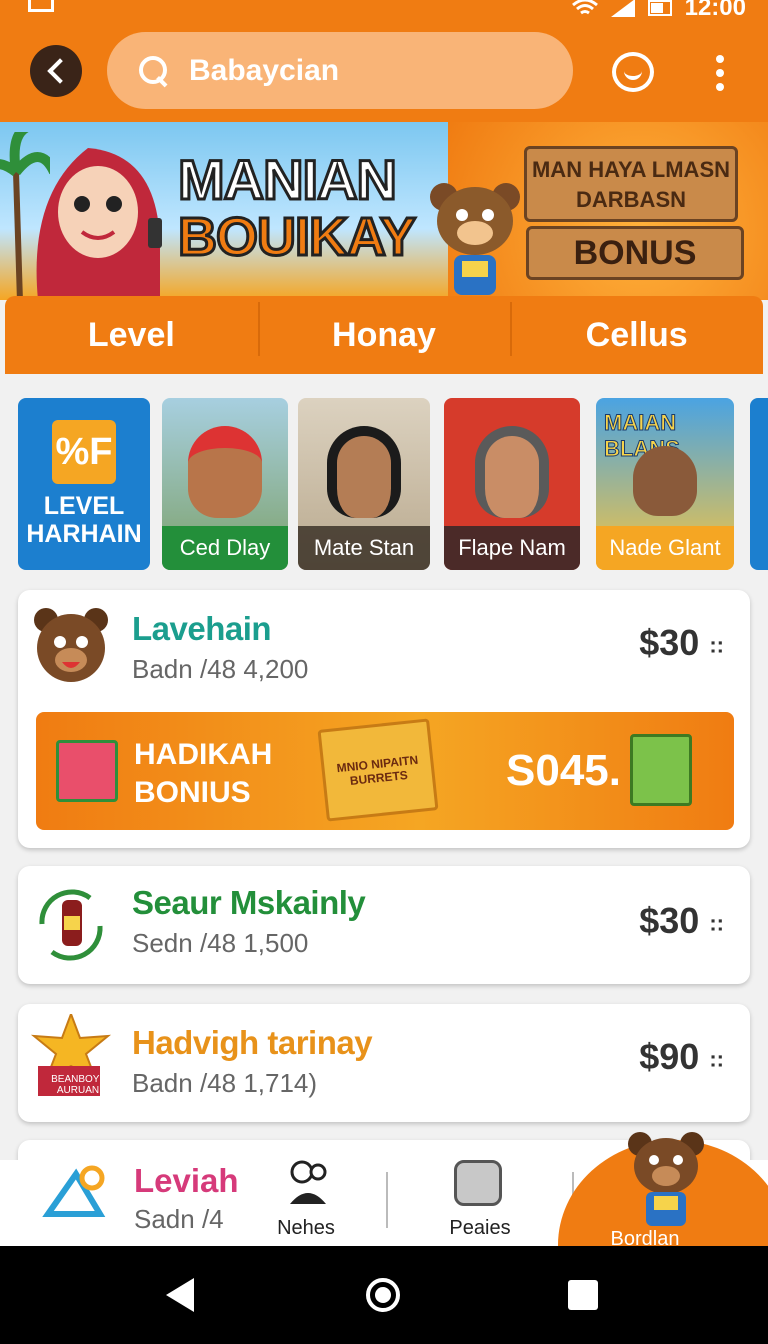 Image resolution: width=768 pixels, height=1344 pixels. What do you see at coordinates (378, 770) in the screenshot?
I see `gift-box-icon: MNIO NIPAITN BURRETS` at bounding box center [378, 770].